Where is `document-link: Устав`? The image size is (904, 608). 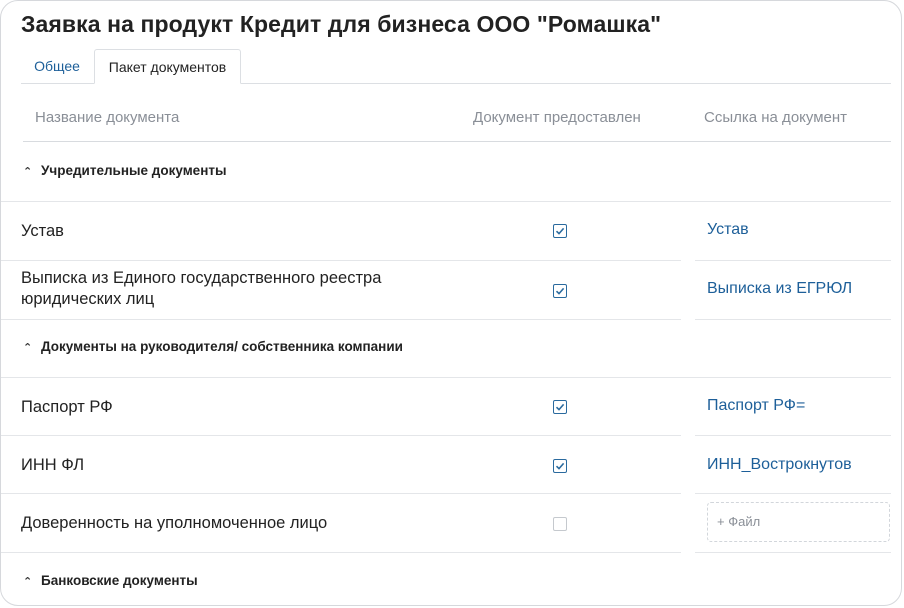 document-link: Устав is located at coordinates (728, 230).